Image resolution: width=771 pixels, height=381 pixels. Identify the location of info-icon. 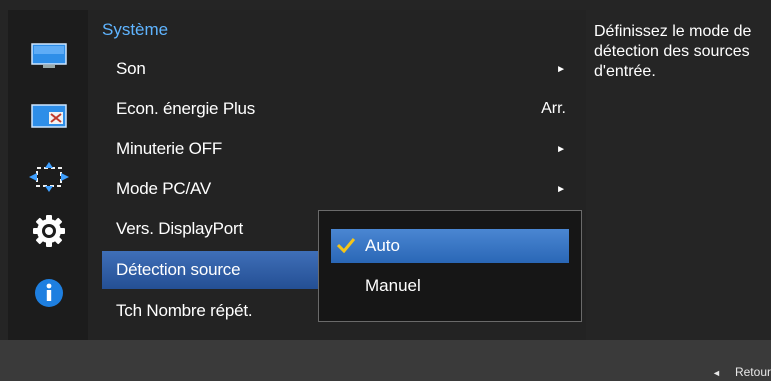
(49, 293).